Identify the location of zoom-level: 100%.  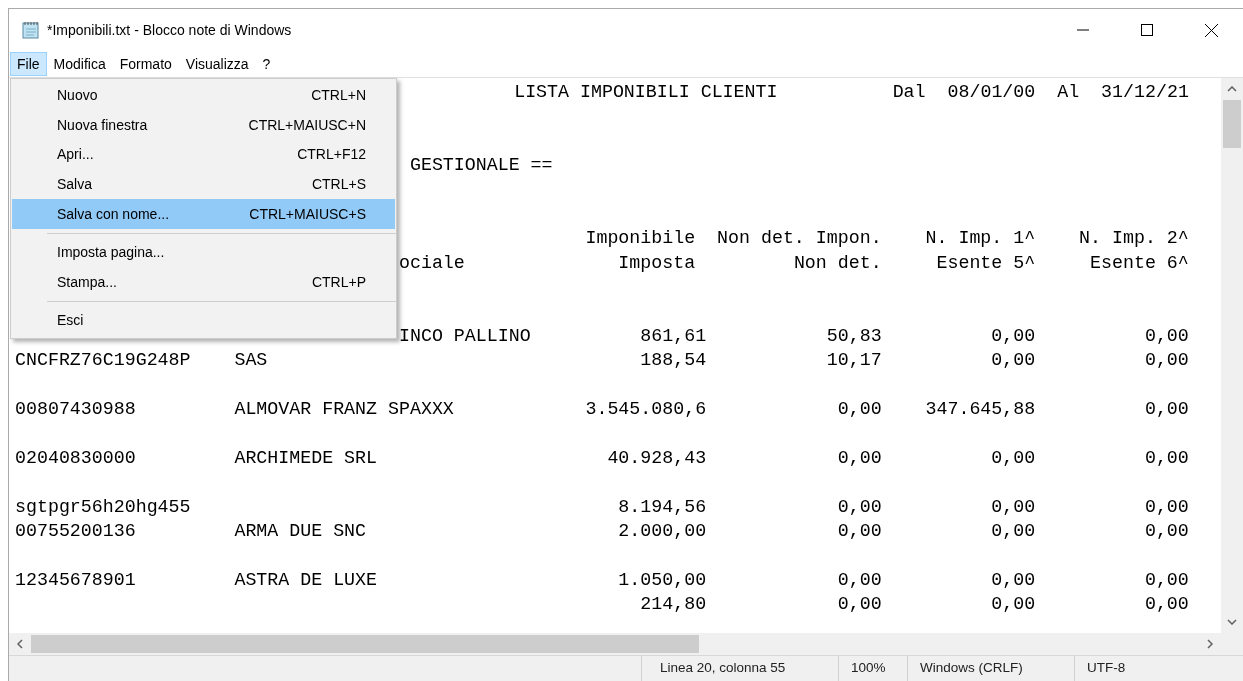
(872, 668).